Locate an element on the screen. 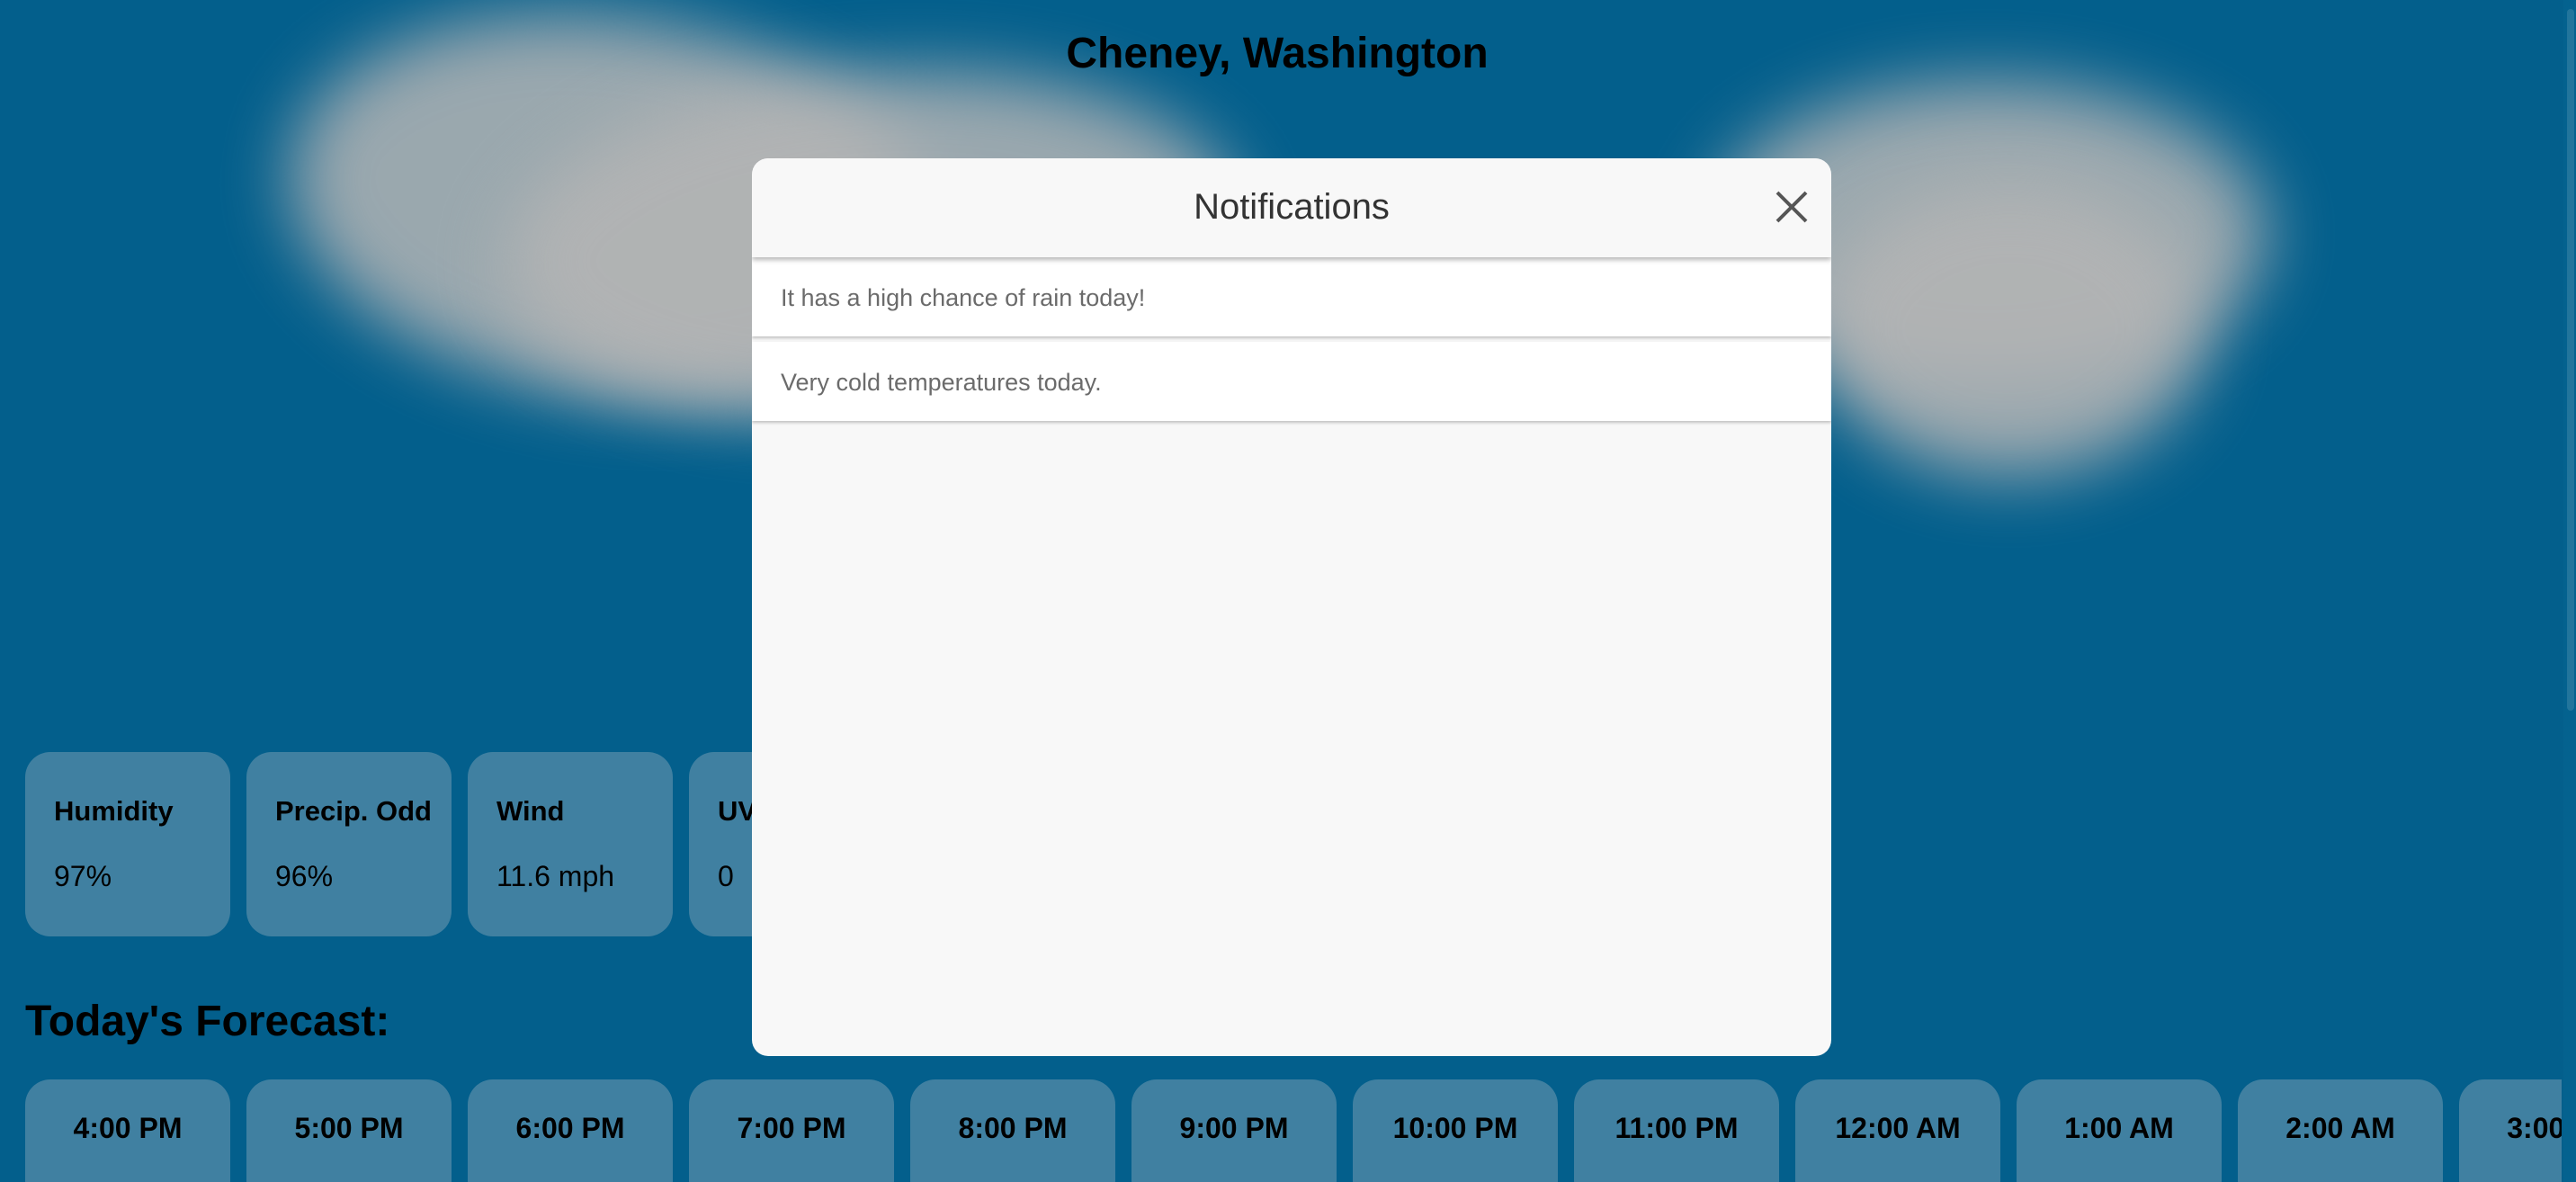  forecast-hour-card: 11:00 PM is located at coordinates (1676, 1130).